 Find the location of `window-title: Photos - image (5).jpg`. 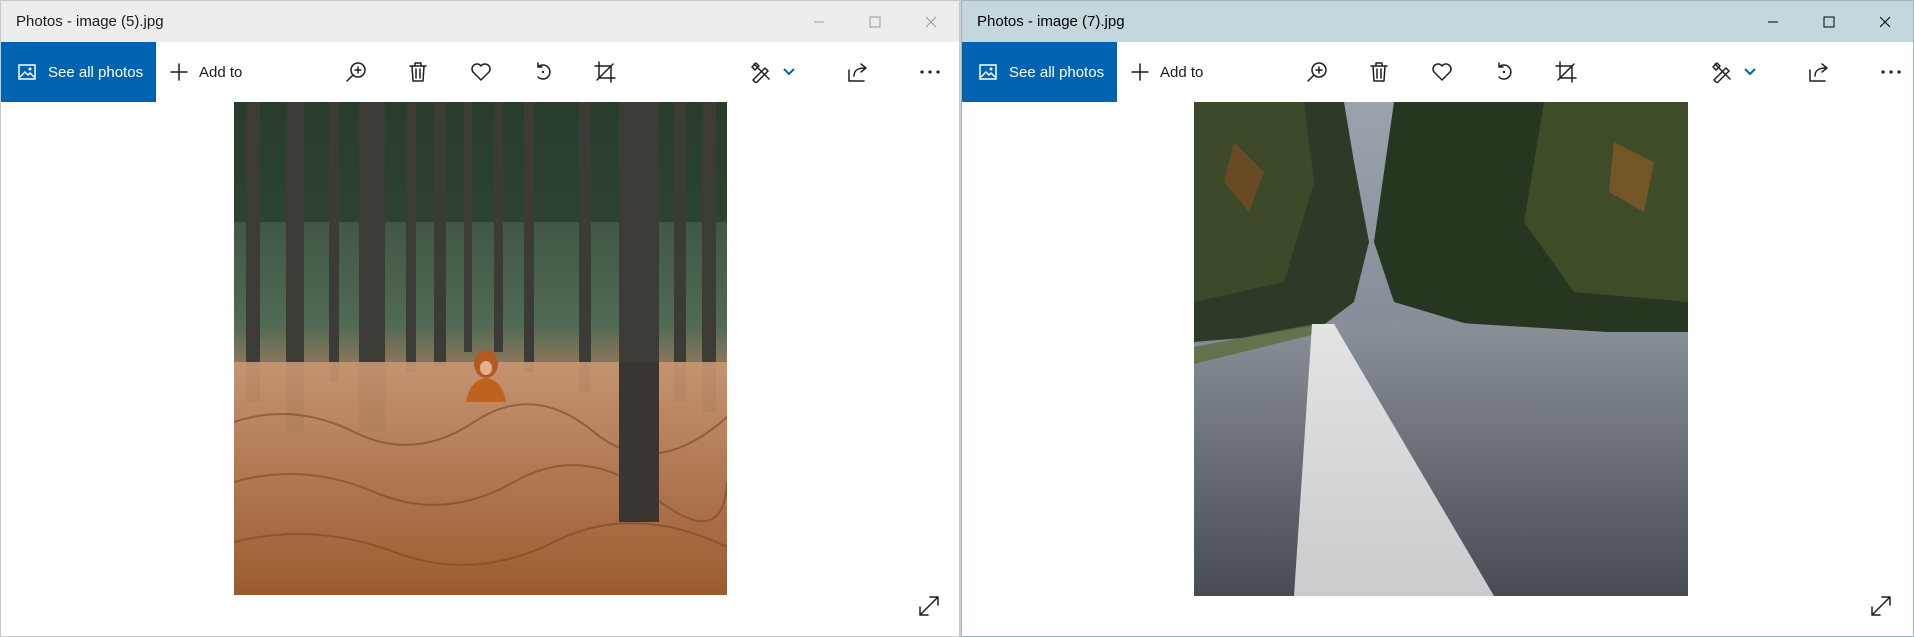

window-title: Photos - image (5).jpg is located at coordinates (90, 21).